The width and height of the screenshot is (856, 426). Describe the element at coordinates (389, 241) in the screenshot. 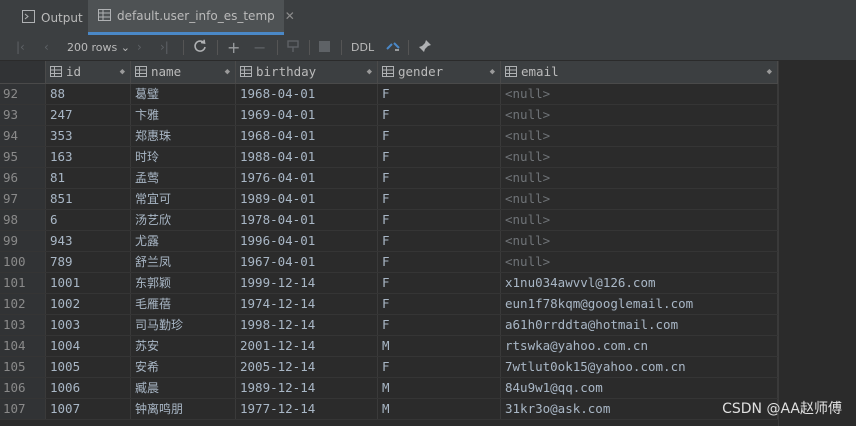

I see `table-row: 99 943 尤露 1996-04-01 F <null>` at that location.